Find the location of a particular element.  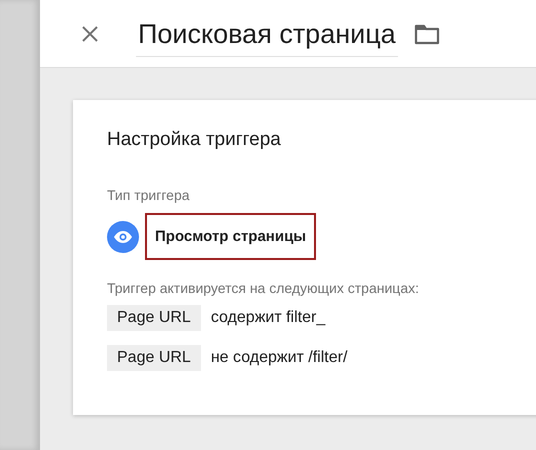

condition-rule: не содержит /filter/ is located at coordinates (279, 358).